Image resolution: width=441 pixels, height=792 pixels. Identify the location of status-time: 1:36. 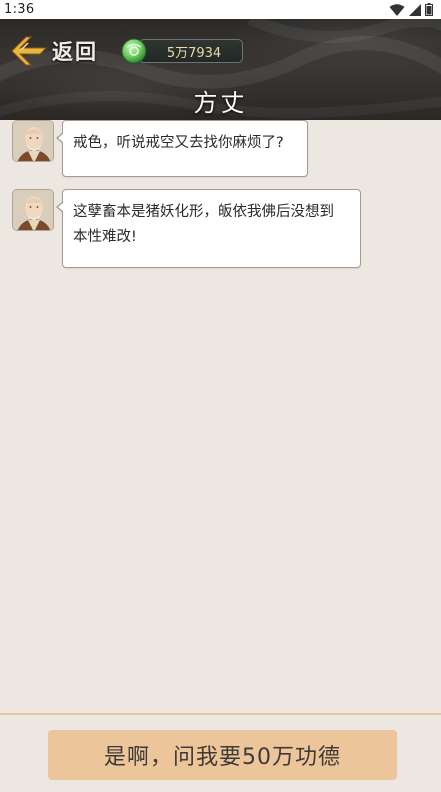
(19, 9).